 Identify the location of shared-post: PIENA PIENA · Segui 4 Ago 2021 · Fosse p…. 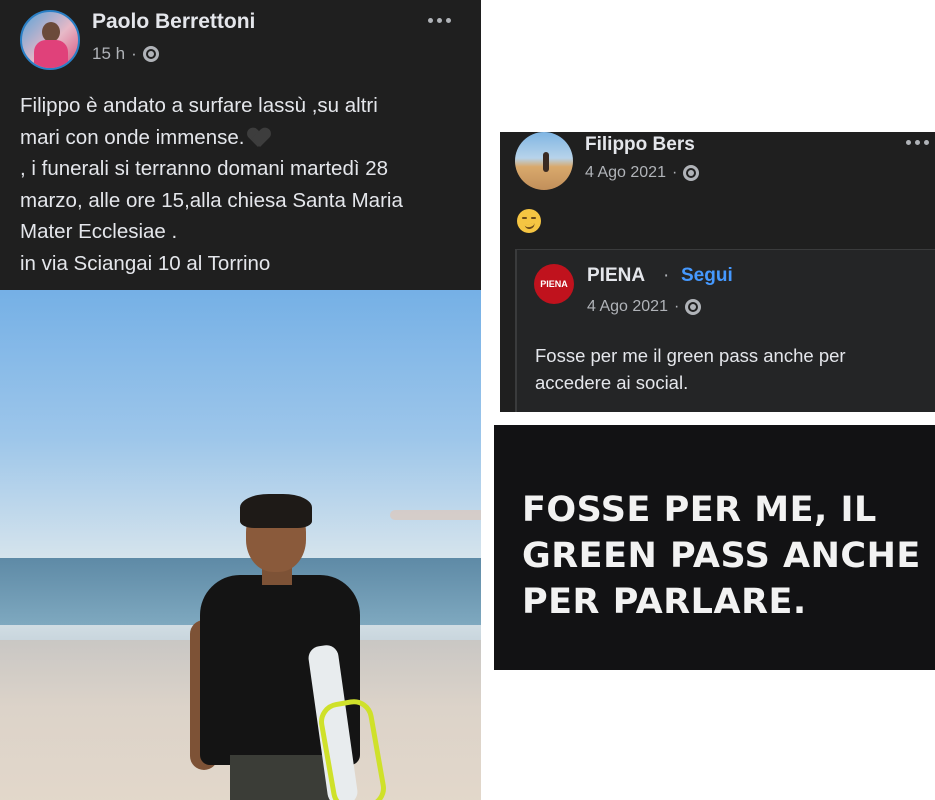
(725, 330).